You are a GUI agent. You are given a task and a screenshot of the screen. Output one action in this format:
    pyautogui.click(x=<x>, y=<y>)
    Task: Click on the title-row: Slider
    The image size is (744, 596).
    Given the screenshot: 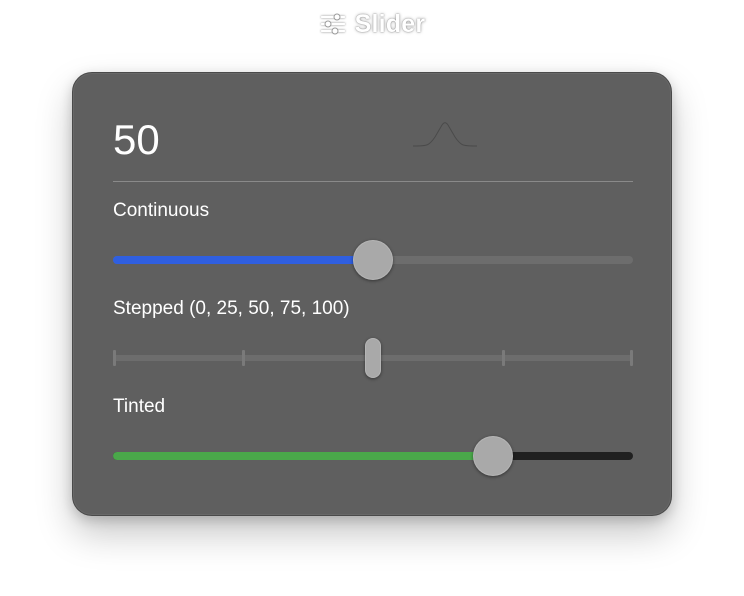 What is the action you would take?
    pyautogui.click(x=372, y=24)
    